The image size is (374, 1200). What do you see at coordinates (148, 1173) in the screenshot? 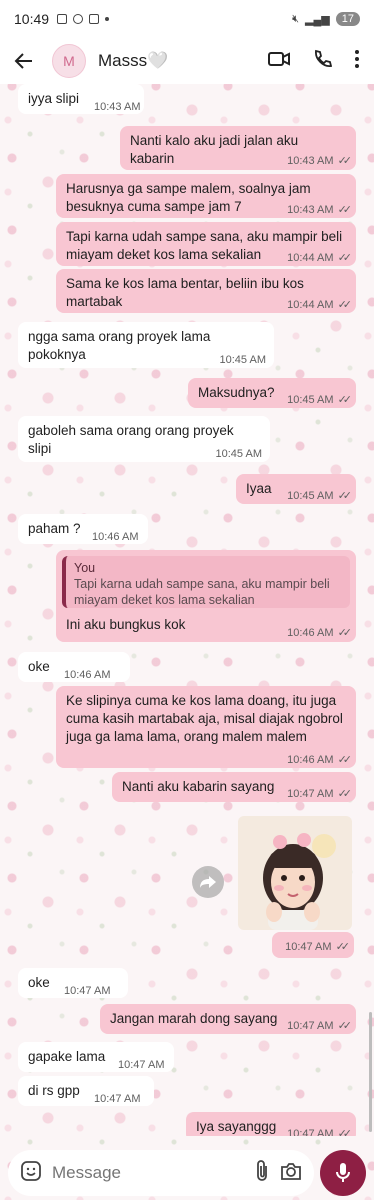
I see `message-input: Message` at bounding box center [148, 1173].